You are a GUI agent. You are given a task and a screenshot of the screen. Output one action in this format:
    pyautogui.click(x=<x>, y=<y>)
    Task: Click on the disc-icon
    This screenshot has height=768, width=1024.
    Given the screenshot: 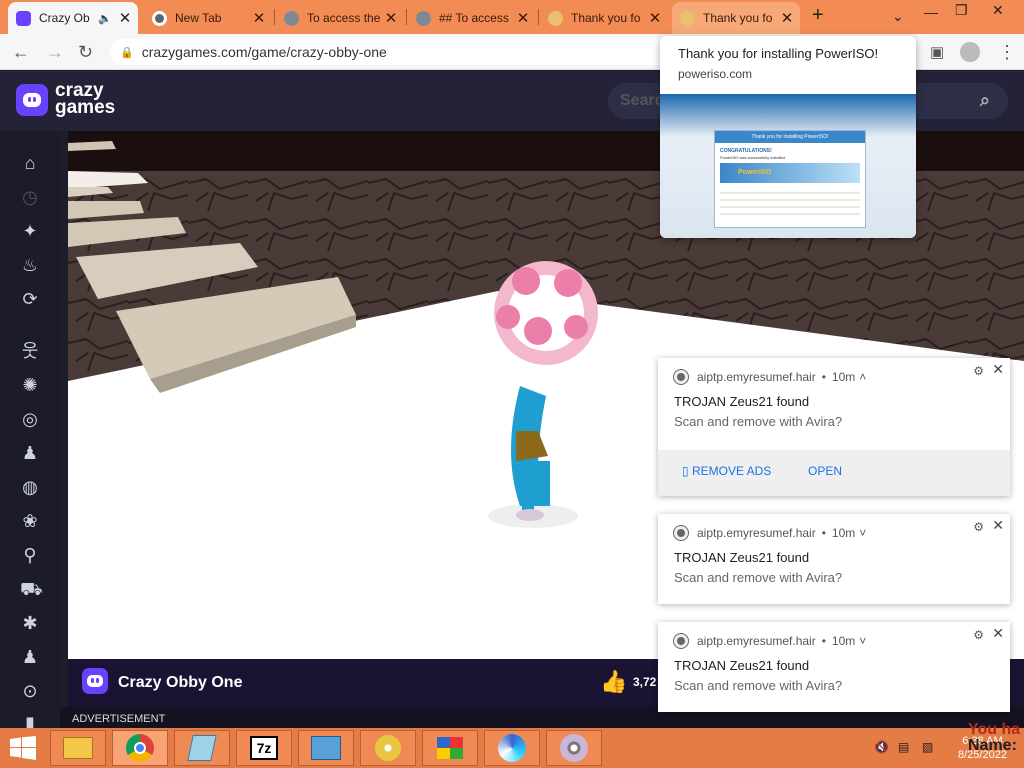 What is the action you would take?
    pyautogui.click(x=388, y=748)
    